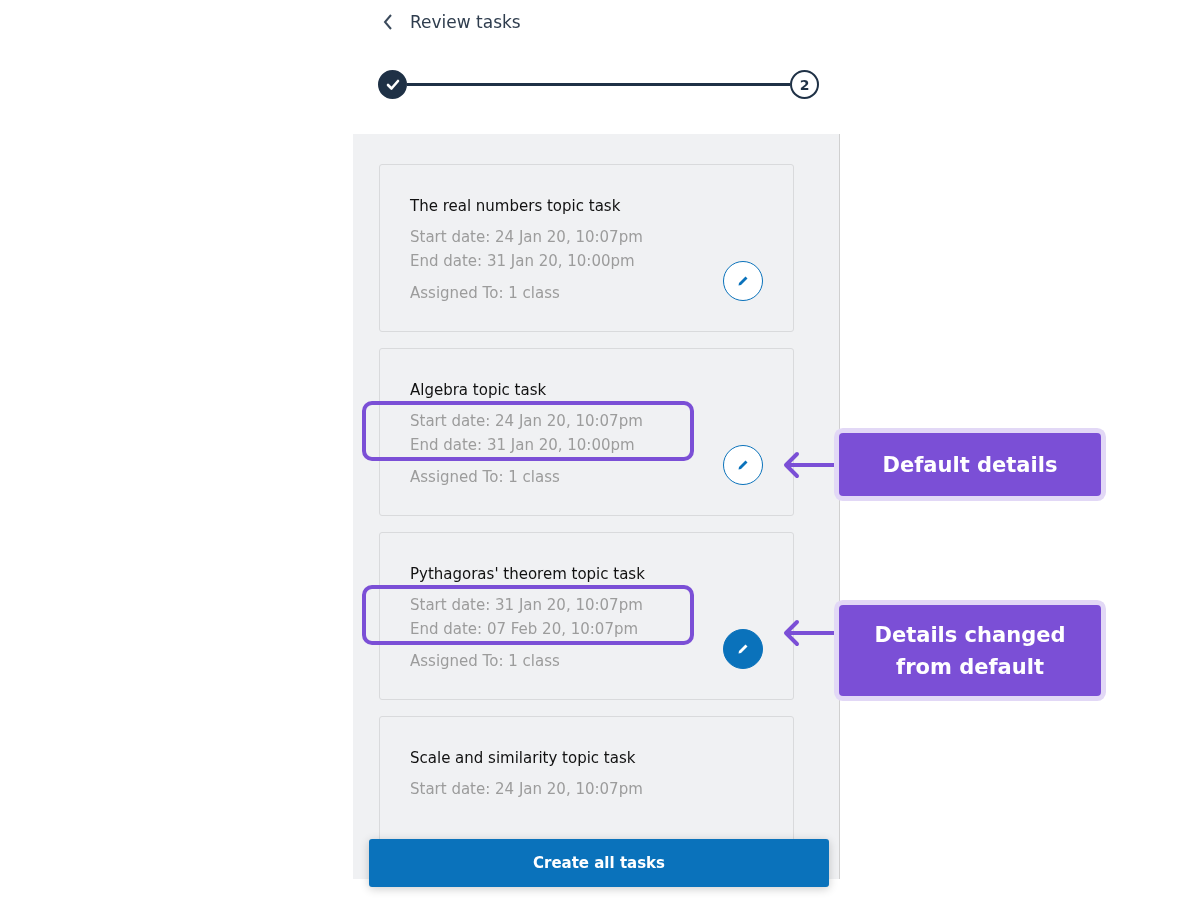 The height and width of the screenshot is (900, 1194). I want to click on task-title: The real numbers topic task, so click(516, 206).